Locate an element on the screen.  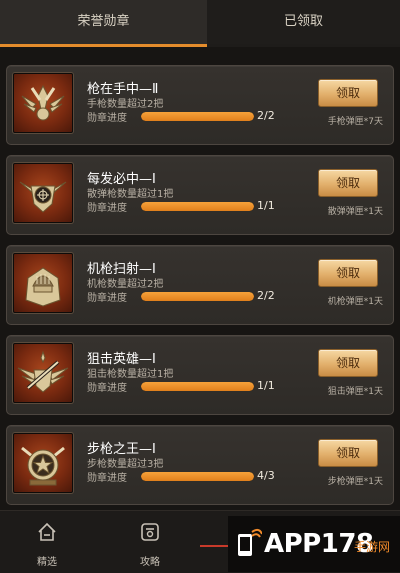
medal-requirement: 机枪数量超过2把 is located at coordinates (125, 284).